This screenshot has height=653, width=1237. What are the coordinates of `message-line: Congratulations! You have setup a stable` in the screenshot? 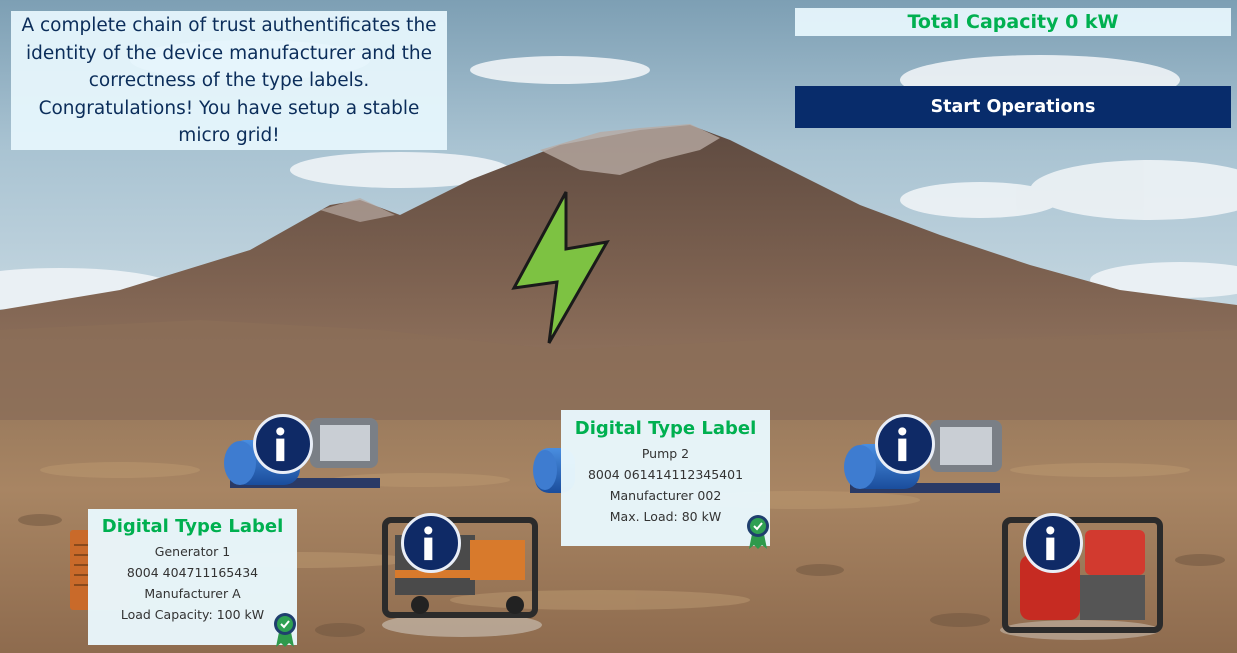 It's located at (229, 108).